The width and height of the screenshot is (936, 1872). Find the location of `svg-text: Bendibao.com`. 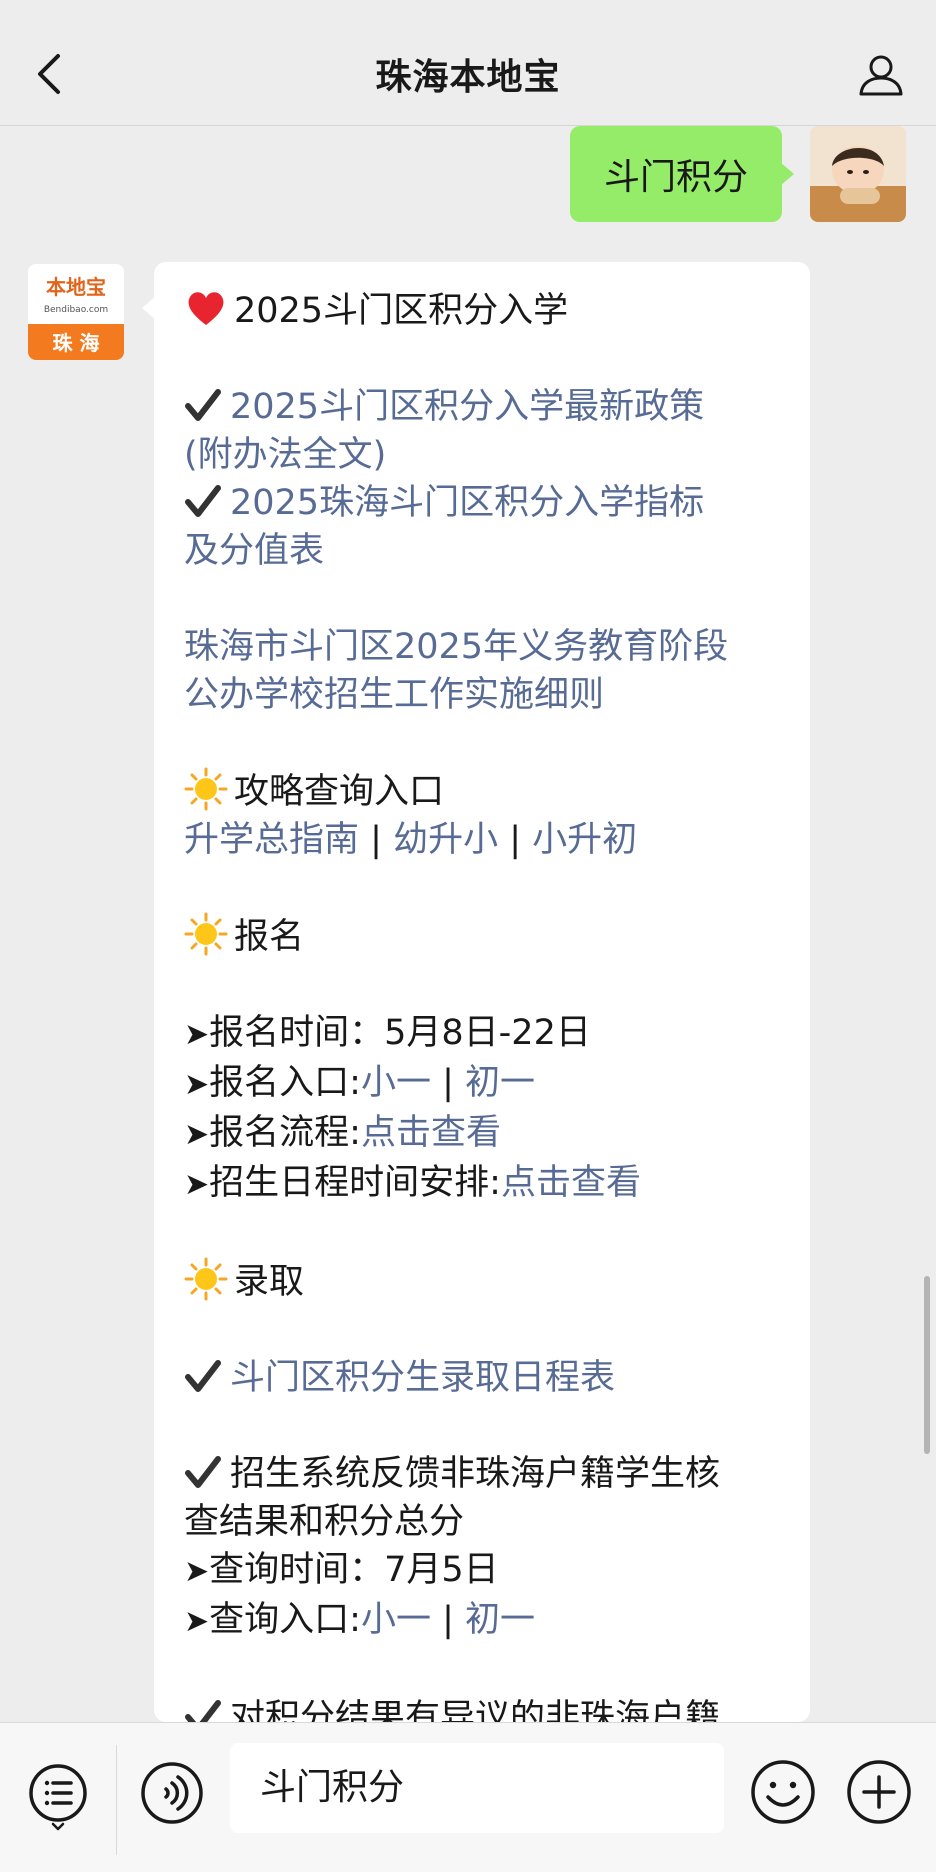

svg-text: Bendibao.com is located at coordinates (76, 310).